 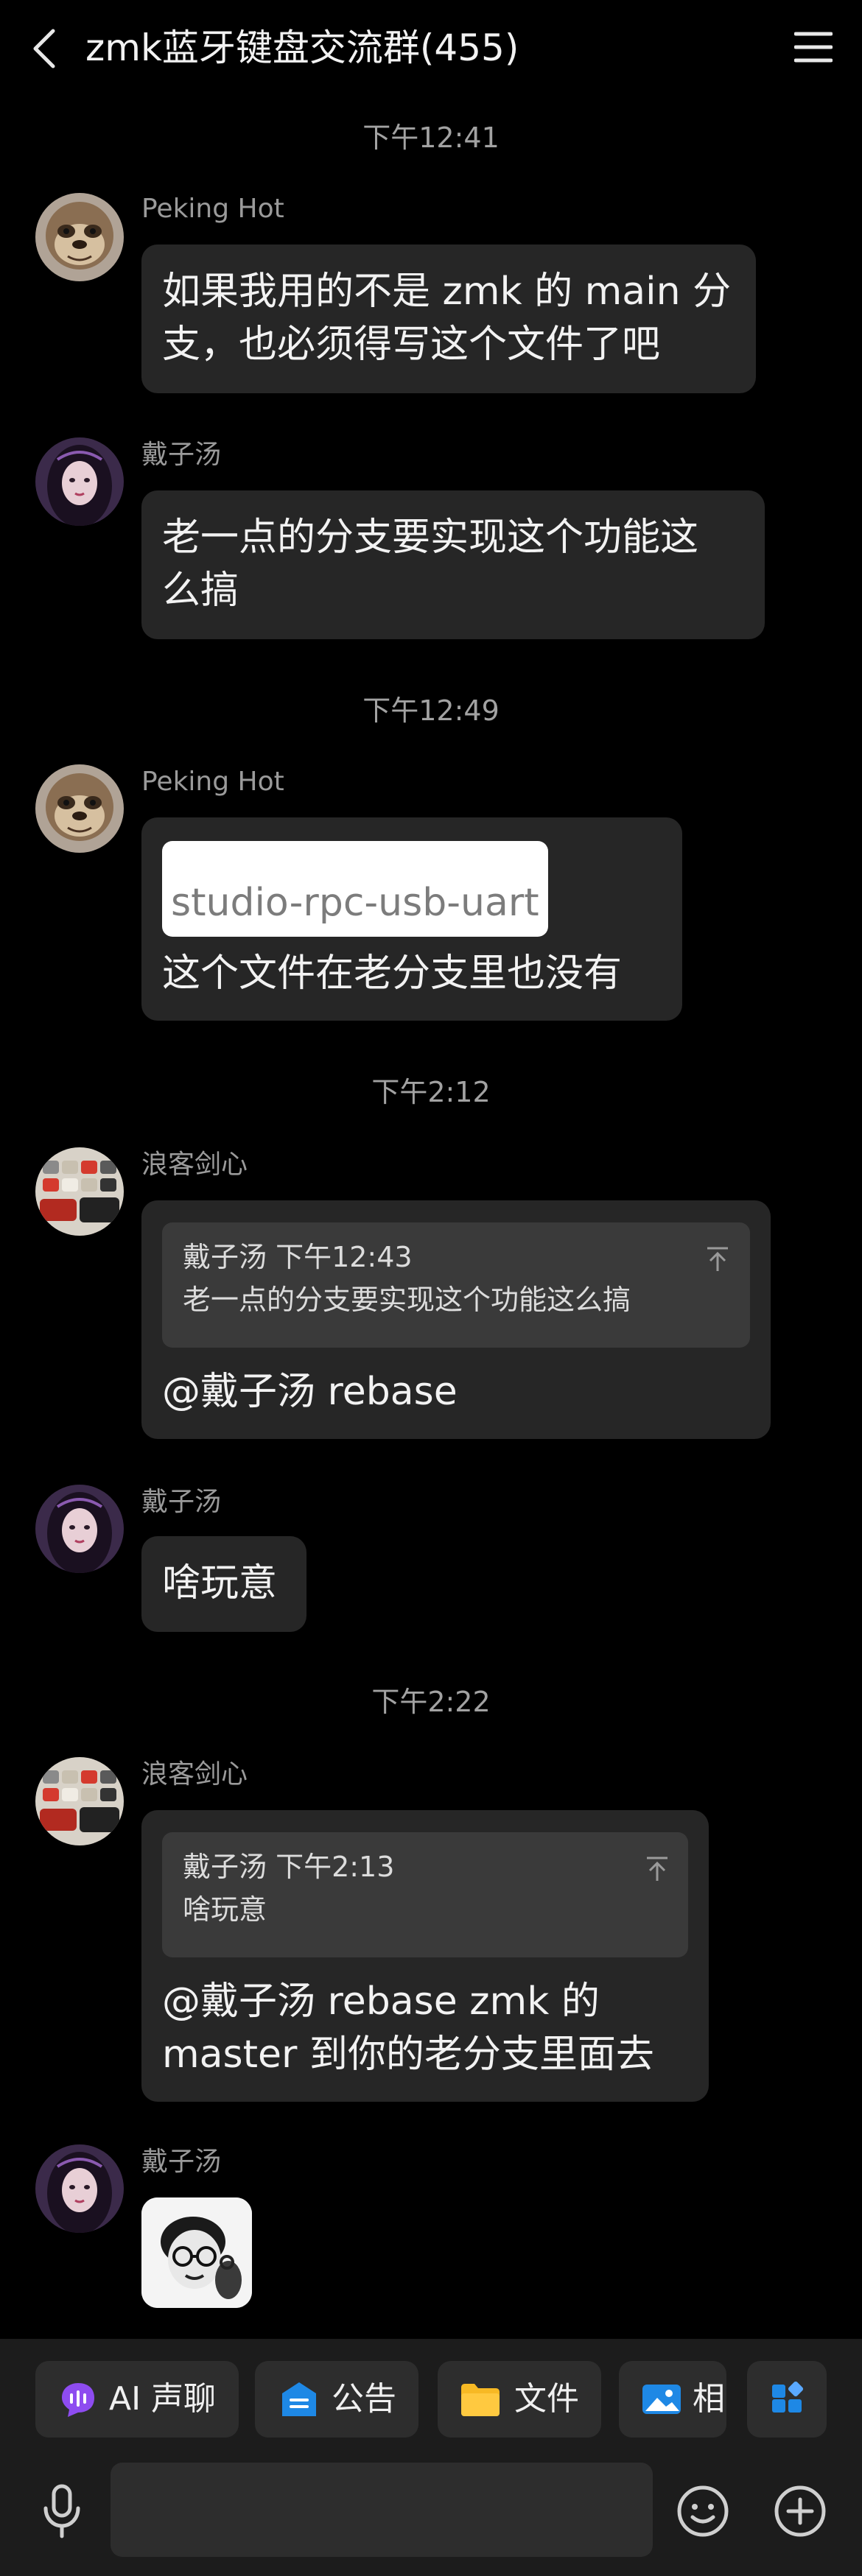 What do you see at coordinates (299, 2399) in the screenshot?
I see `notice-icon` at bounding box center [299, 2399].